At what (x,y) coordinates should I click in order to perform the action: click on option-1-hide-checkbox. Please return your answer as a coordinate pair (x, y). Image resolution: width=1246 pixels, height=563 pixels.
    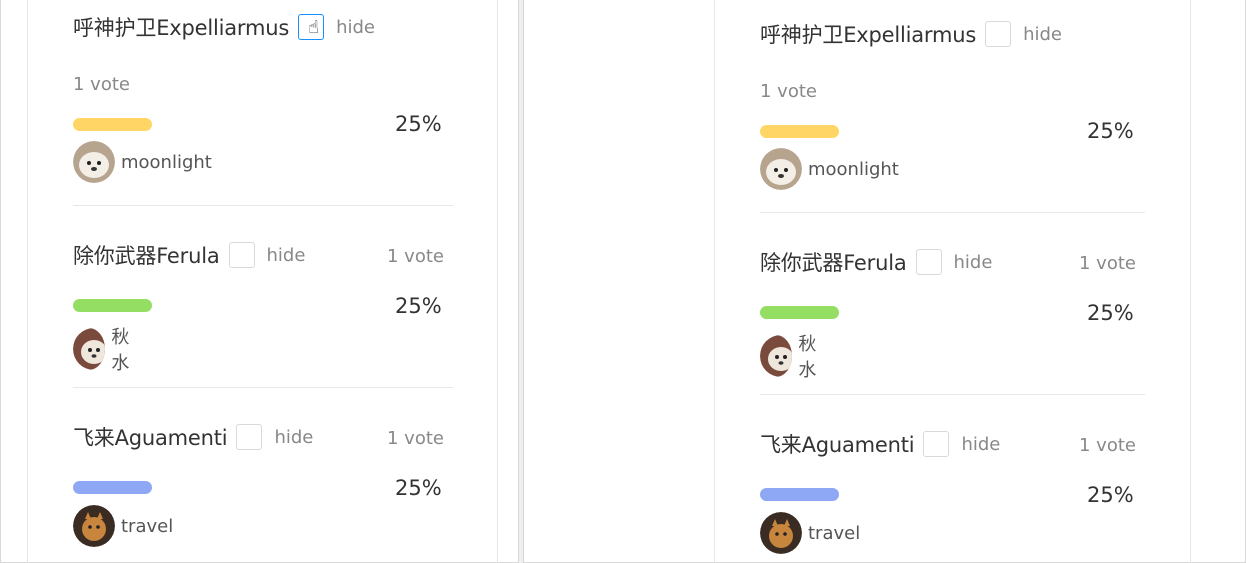
    Looking at the image, I should click on (998, 34).